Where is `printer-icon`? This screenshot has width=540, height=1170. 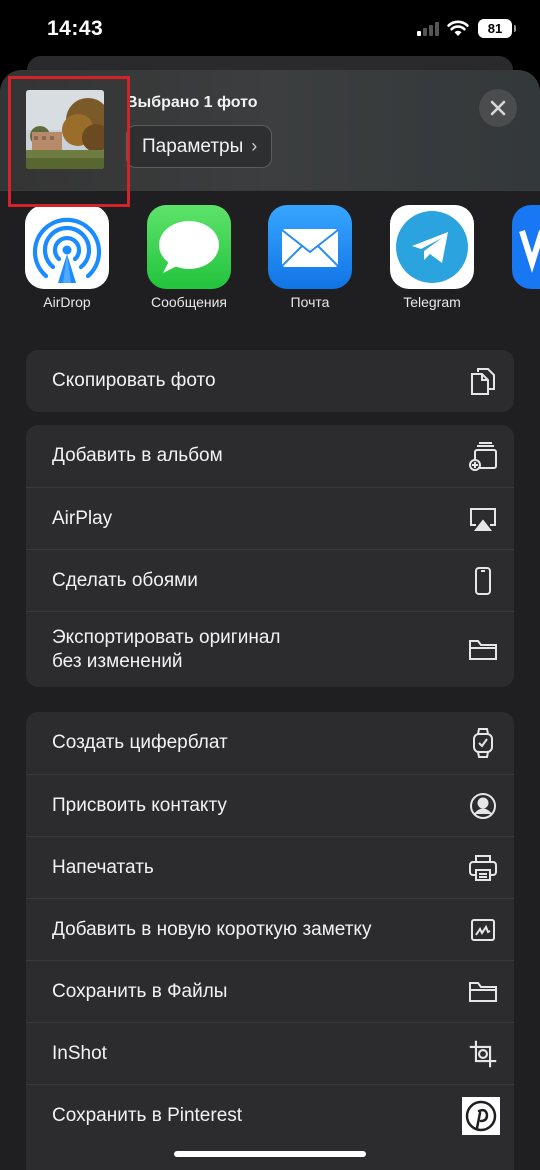
printer-icon is located at coordinates (483, 868).